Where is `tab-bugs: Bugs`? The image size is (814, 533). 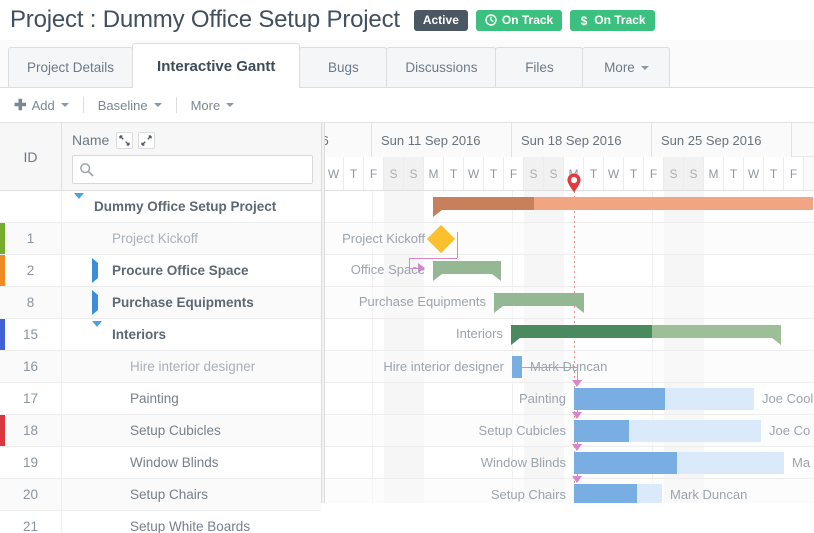
tab-bugs: Bugs is located at coordinates (343, 67).